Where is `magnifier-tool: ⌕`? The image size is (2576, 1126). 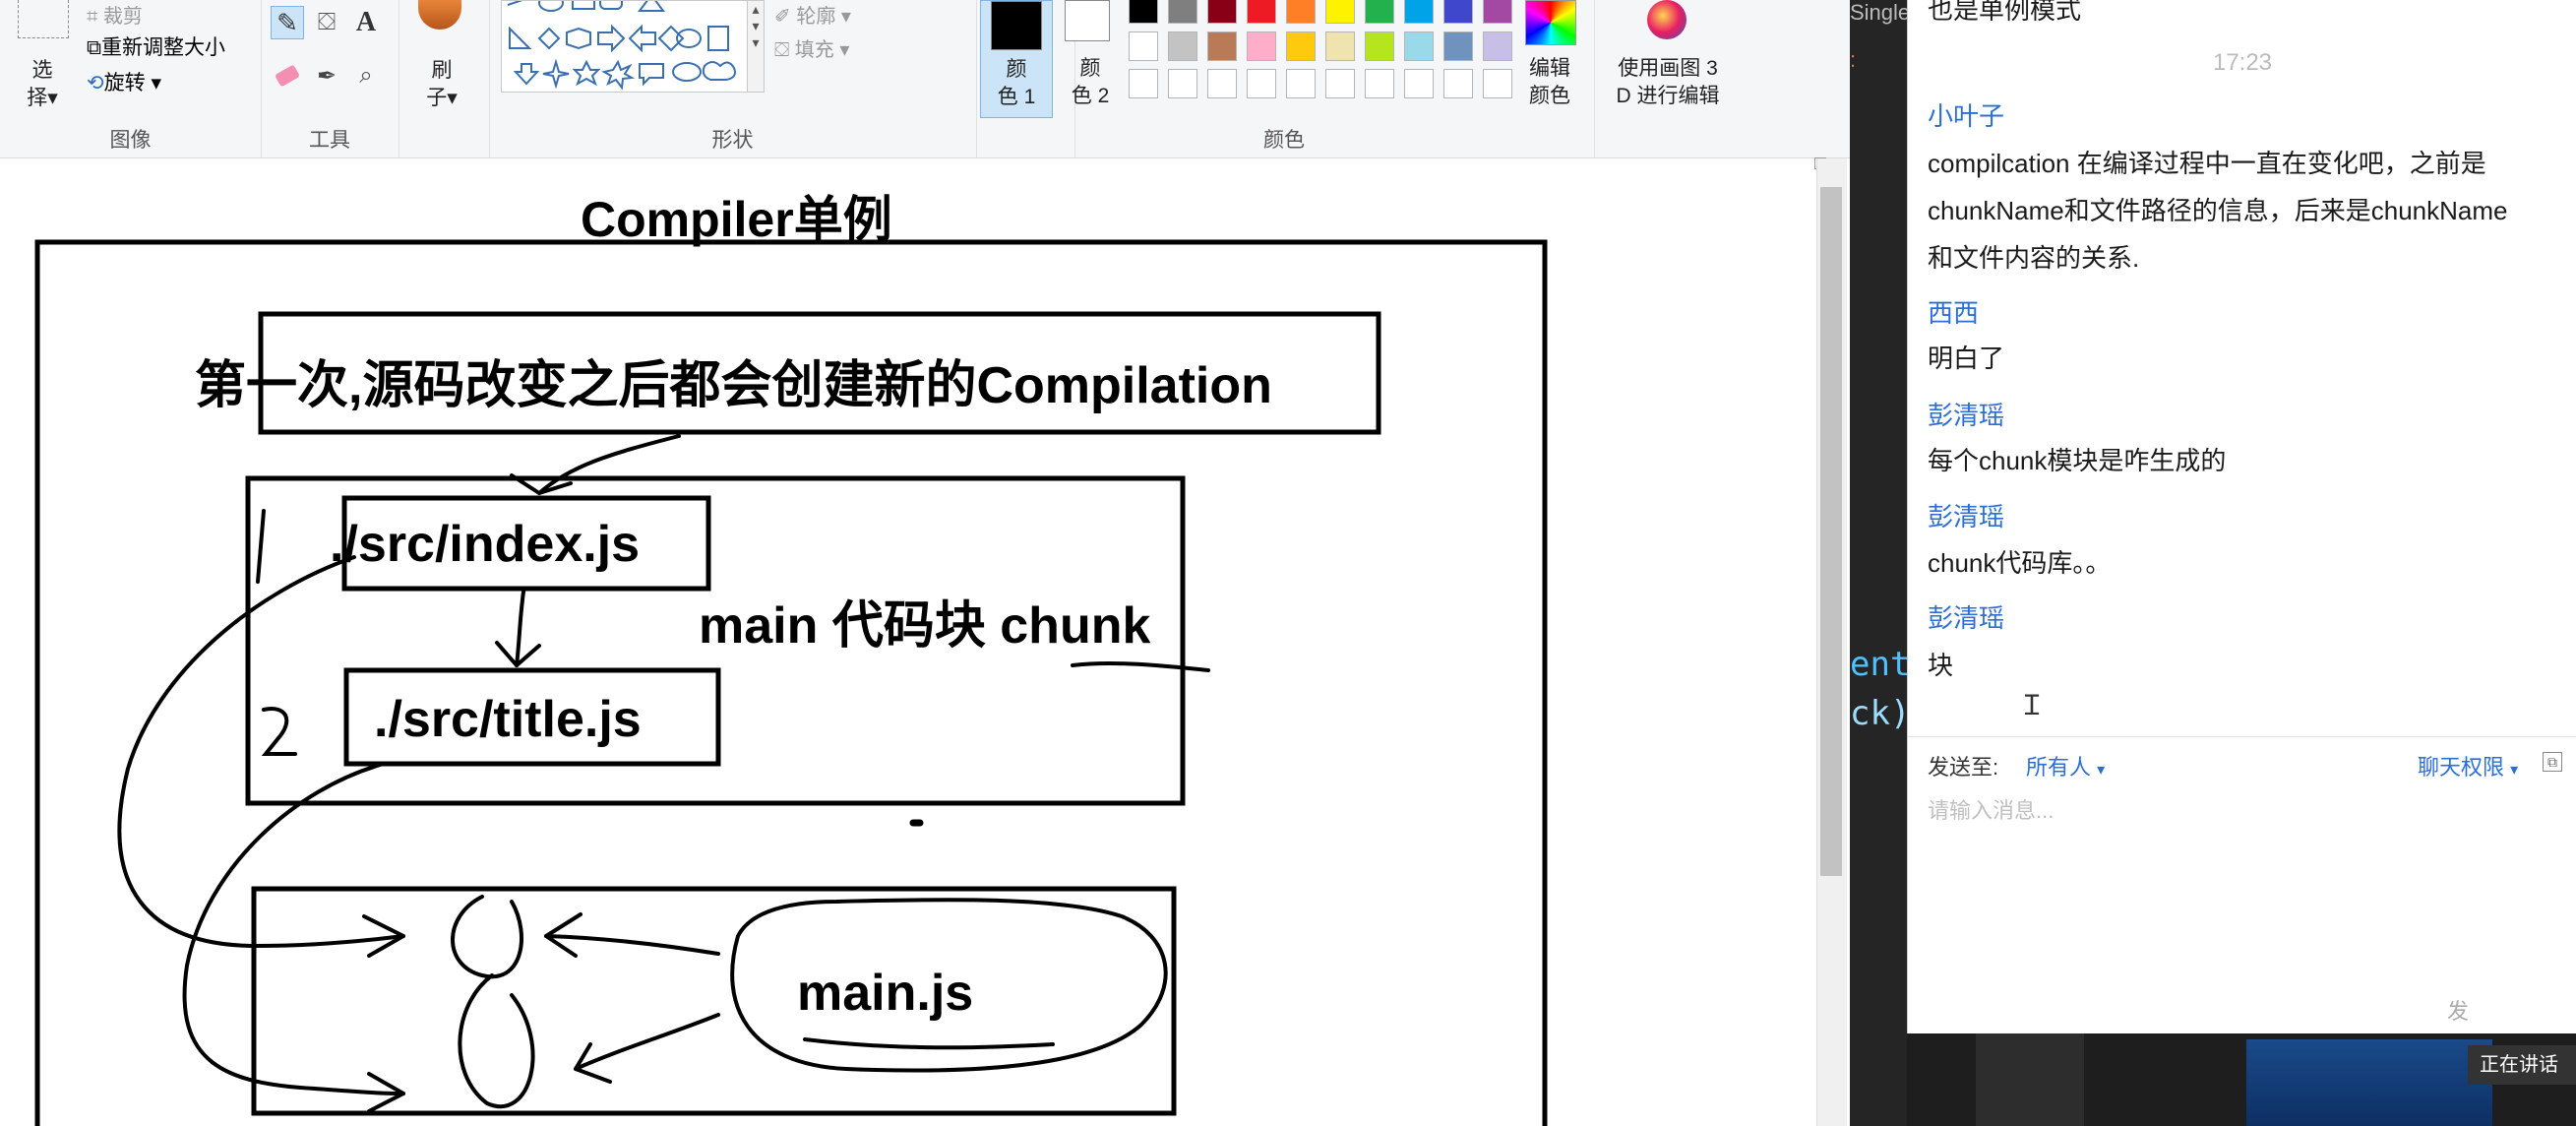
magnifier-tool: ⌕ is located at coordinates (366, 76).